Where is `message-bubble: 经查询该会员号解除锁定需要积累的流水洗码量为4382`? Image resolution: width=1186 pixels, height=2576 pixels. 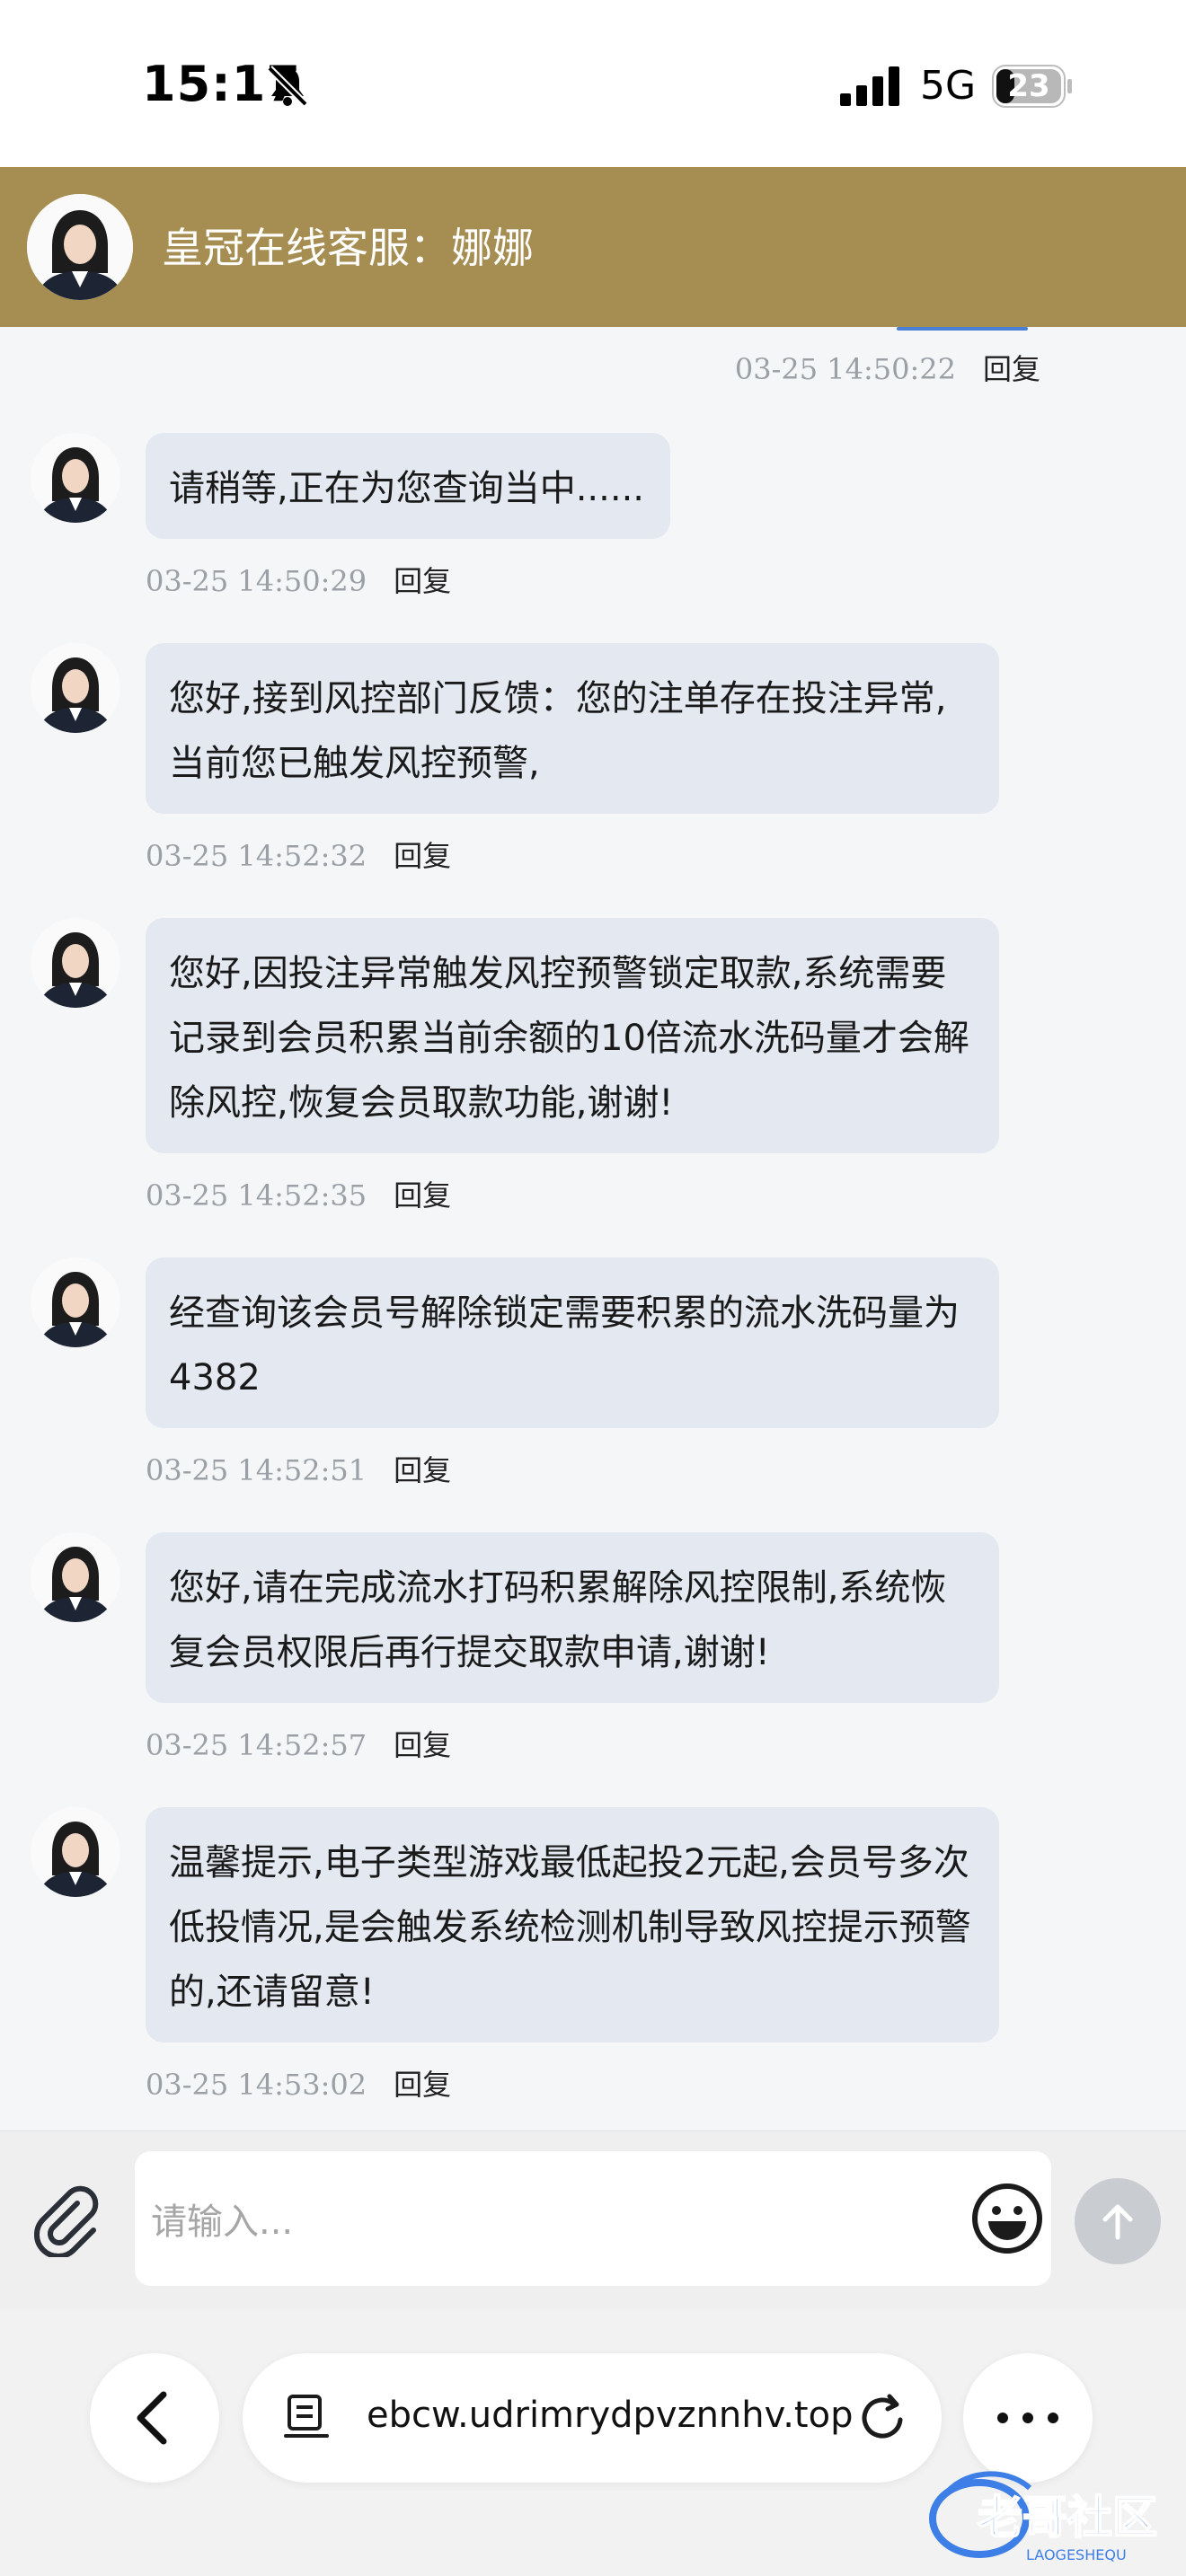 message-bubble: 经查询该会员号解除锁定需要积累的流水洗码量为4382 is located at coordinates (572, 1342).